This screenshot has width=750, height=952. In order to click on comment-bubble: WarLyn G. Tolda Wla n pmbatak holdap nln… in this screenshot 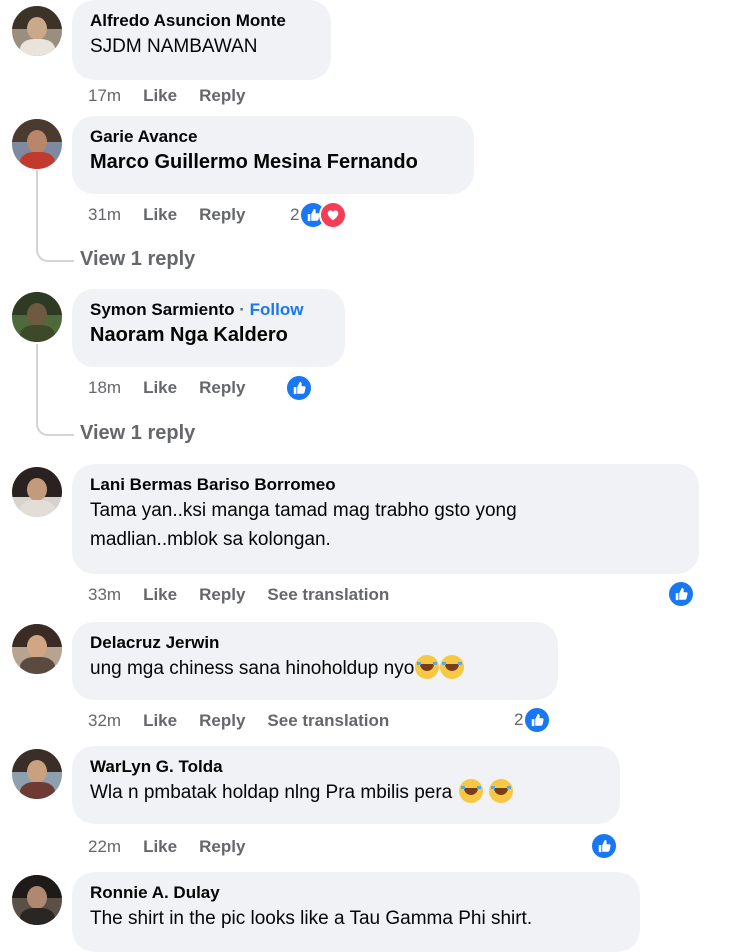, I will do `click(346, 785)`.